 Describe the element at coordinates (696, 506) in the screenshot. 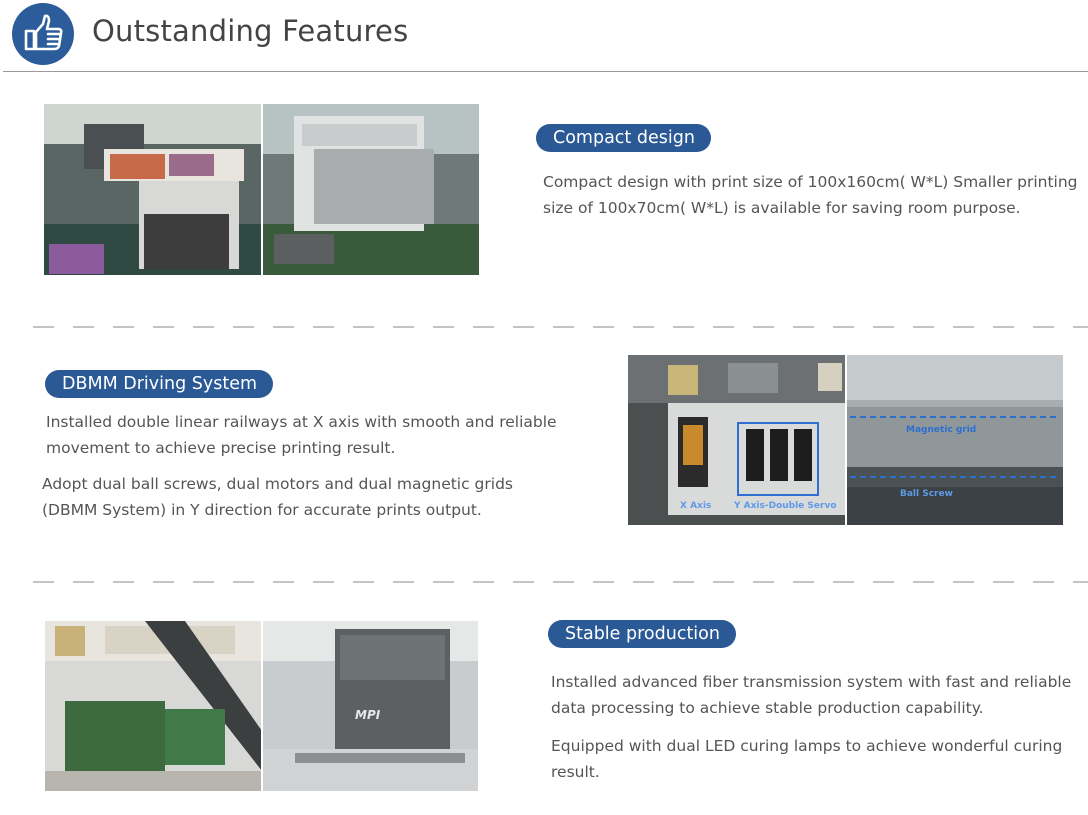

I see `x-axis-label: X Axis` at that location.